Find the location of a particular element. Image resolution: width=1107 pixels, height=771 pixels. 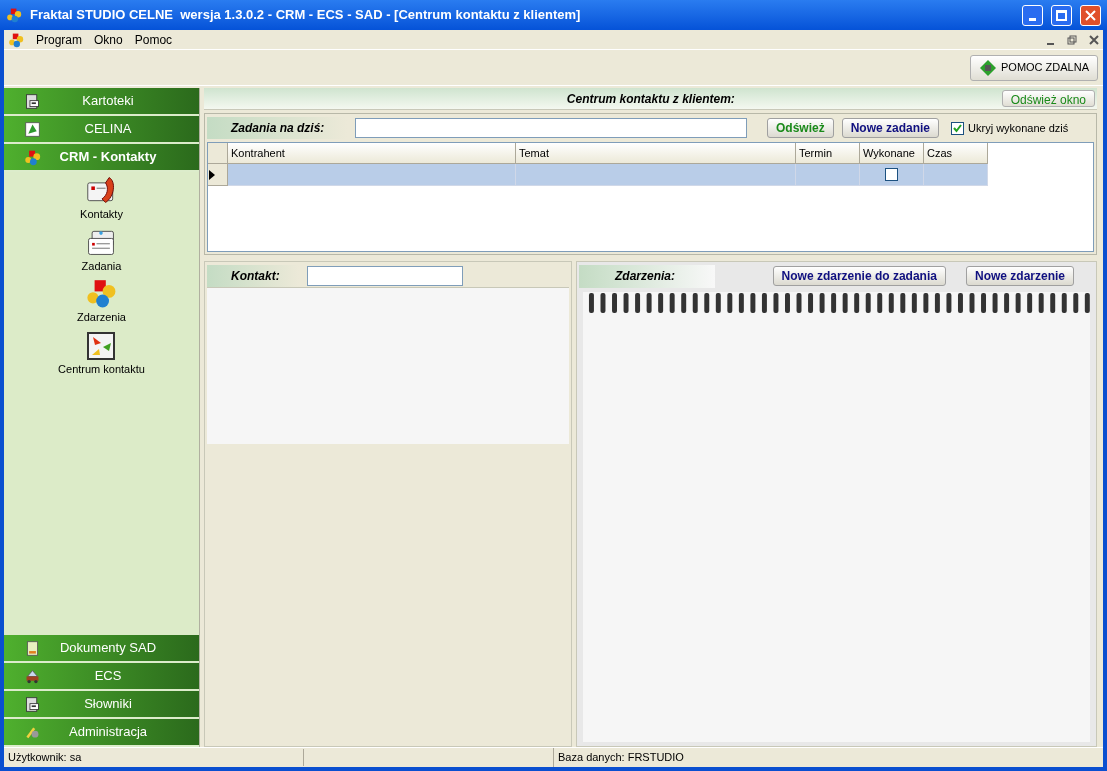

column-header: Temat is located at coordinates (656, 153).